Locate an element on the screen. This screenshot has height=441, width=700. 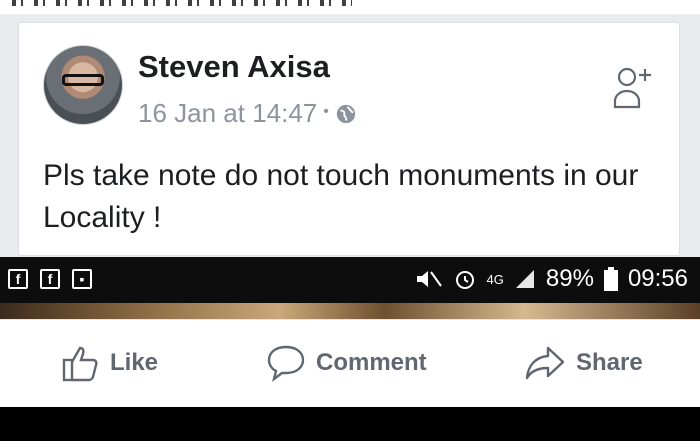
battery-percent: 89% is located at coordinates (569, 278).